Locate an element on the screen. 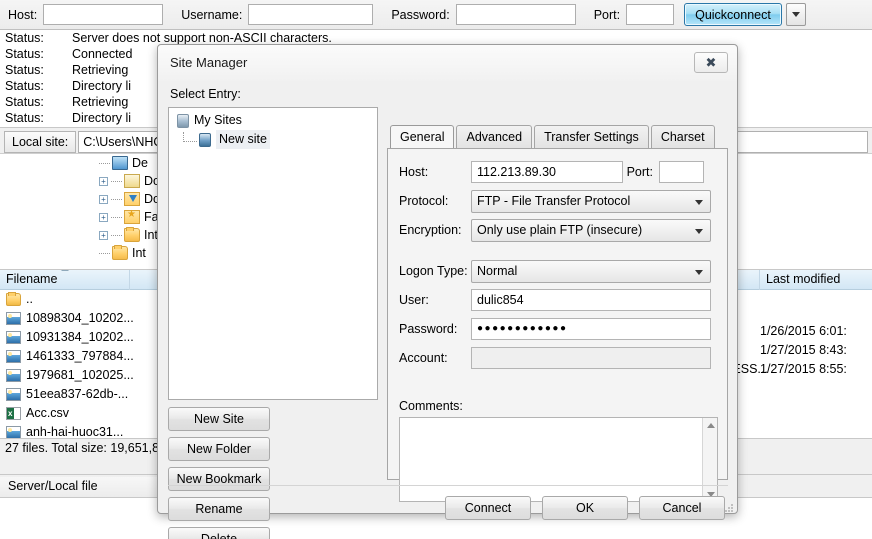  quickconnect-history-dropdown is located at coordinates (795, 14).